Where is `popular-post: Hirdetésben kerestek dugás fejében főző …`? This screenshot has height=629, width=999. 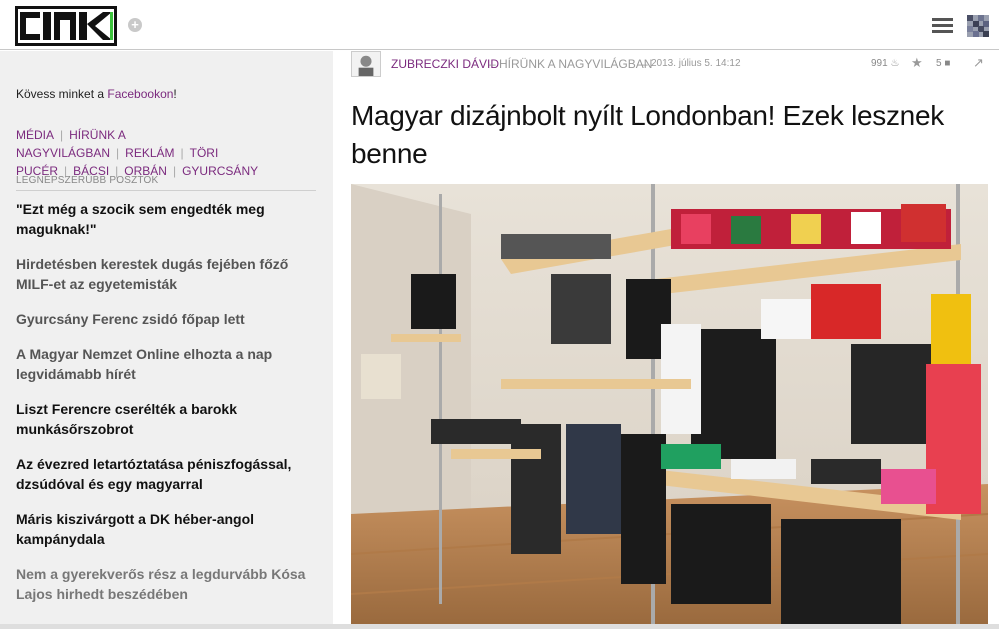
popular-post: Hirdetésben kerestek dugás fejében főző … is located at coordinates (166, 274).